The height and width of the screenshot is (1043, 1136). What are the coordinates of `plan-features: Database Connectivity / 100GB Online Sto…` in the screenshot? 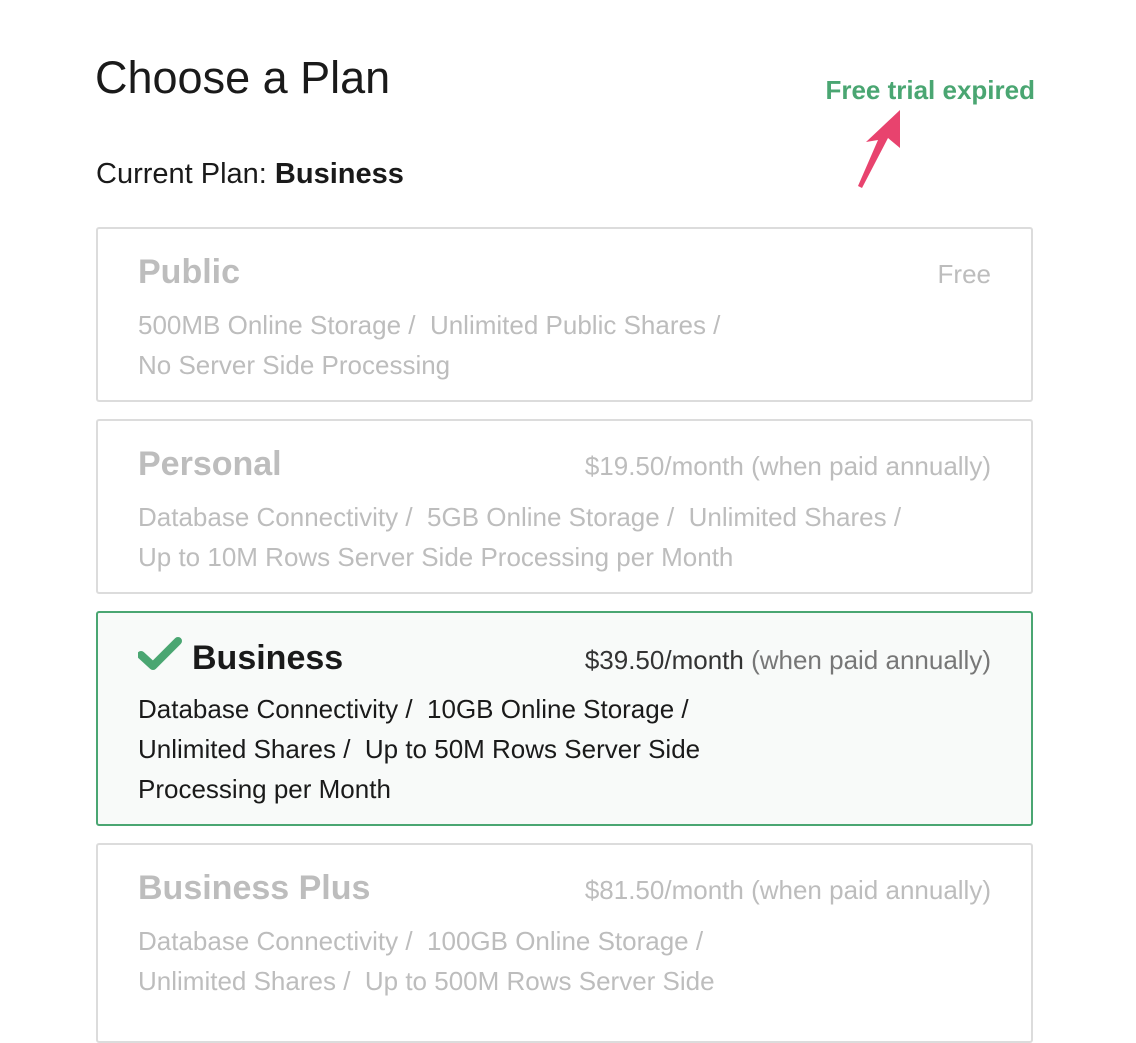 It's located at (421, 941).